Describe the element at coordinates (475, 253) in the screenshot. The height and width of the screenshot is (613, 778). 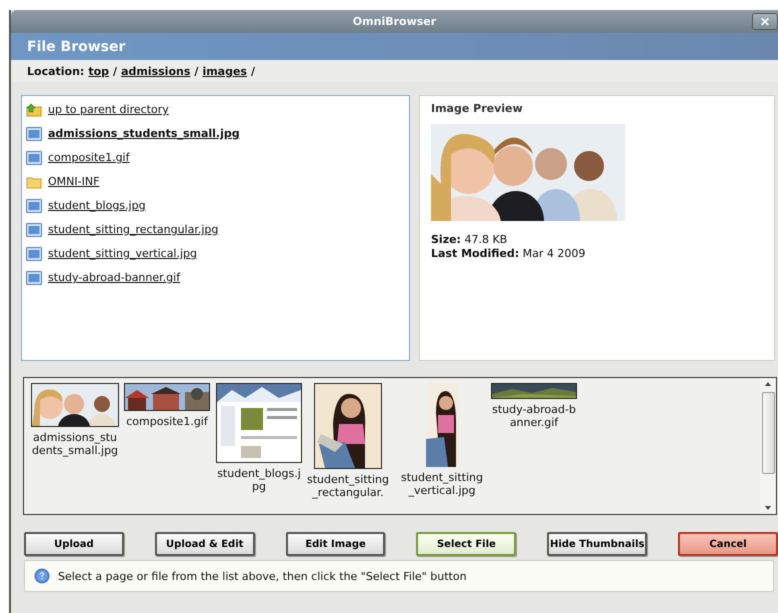
I see `modified-label: Last Modified:` at that location.